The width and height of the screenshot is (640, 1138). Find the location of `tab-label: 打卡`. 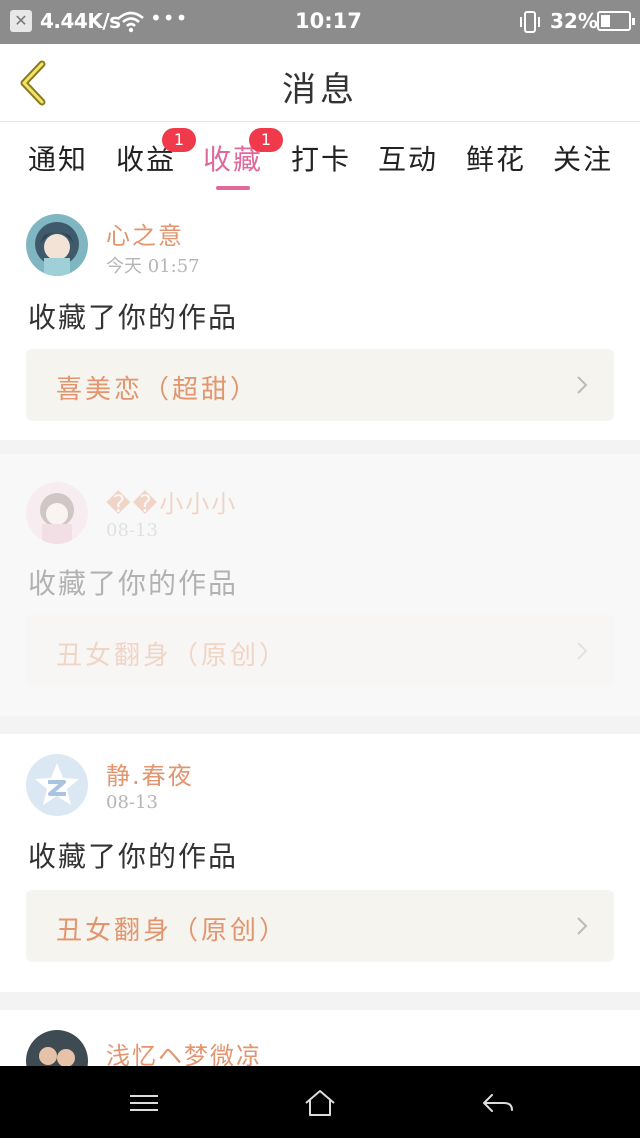

tab-label: 打卡 is located at coordinates (320, 159).